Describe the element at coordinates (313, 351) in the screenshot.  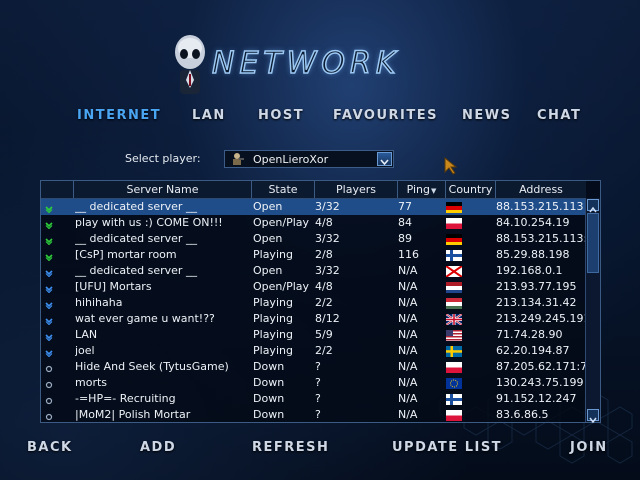
I see `table-row: joel Playing 2/2 N/A 62.20.194.87` at that location.